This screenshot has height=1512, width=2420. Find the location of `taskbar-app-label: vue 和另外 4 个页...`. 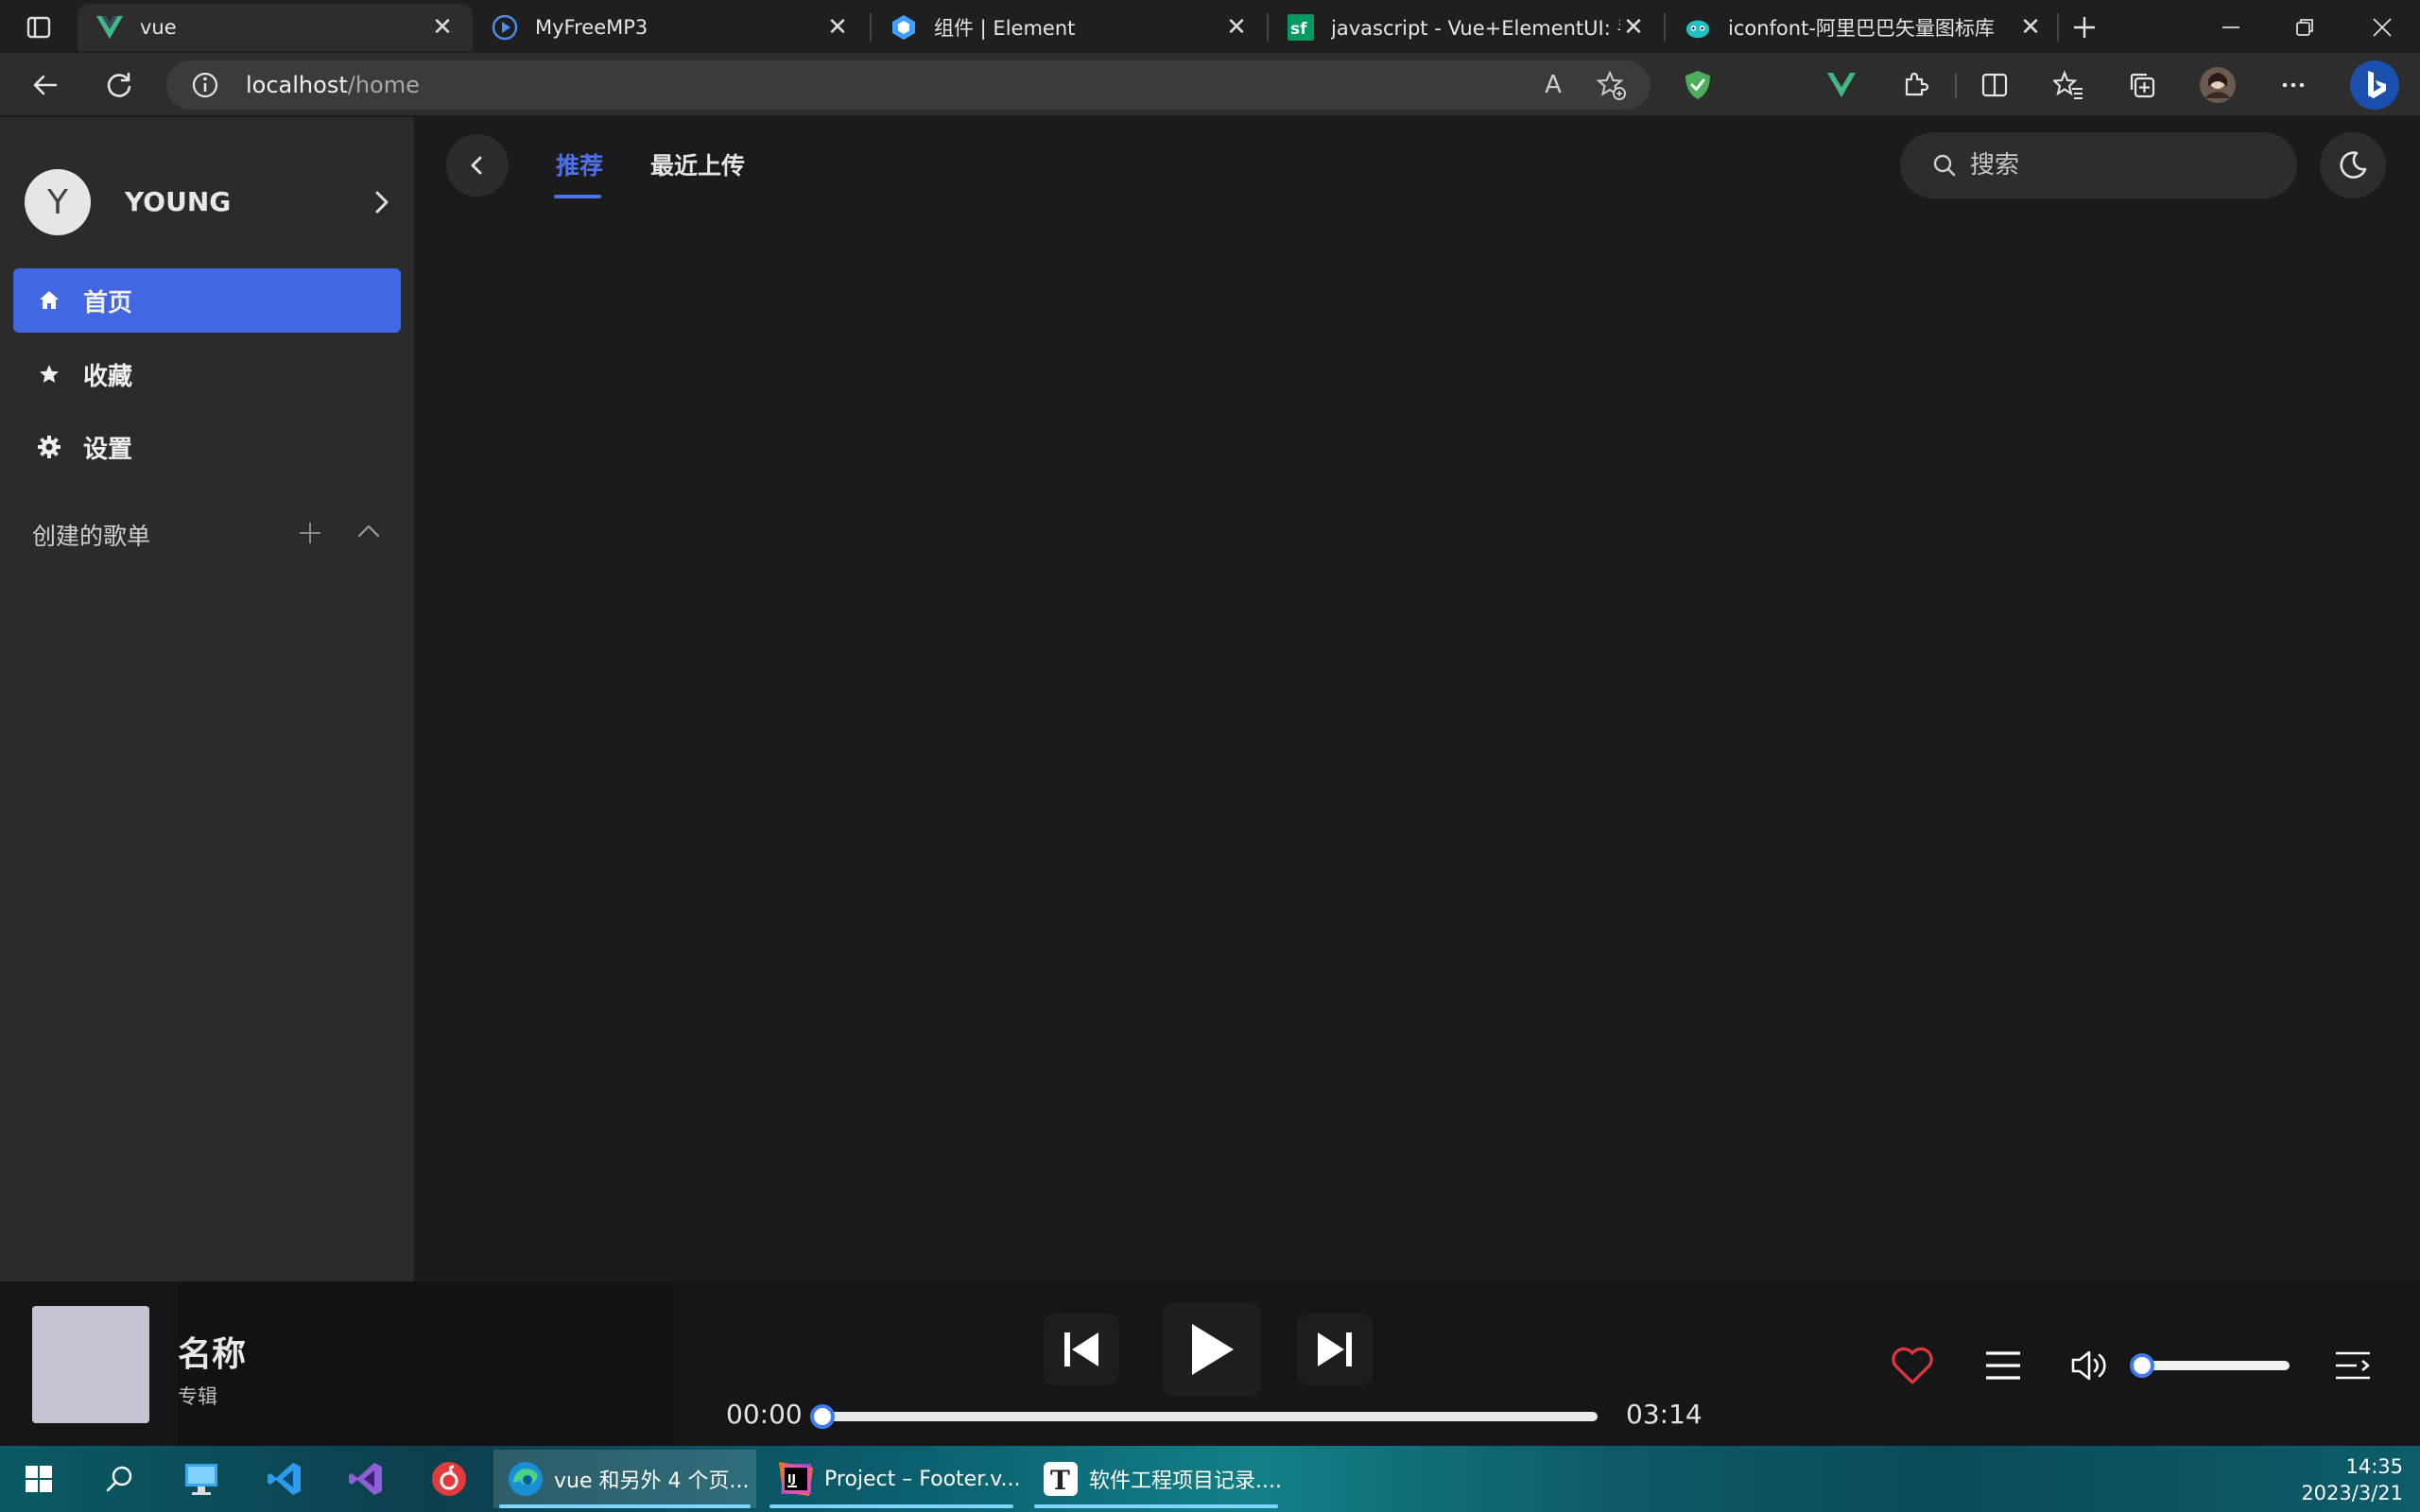

taskbar-app-label: vue 和另外 4 个页... is located at coordinates (652, 1481).